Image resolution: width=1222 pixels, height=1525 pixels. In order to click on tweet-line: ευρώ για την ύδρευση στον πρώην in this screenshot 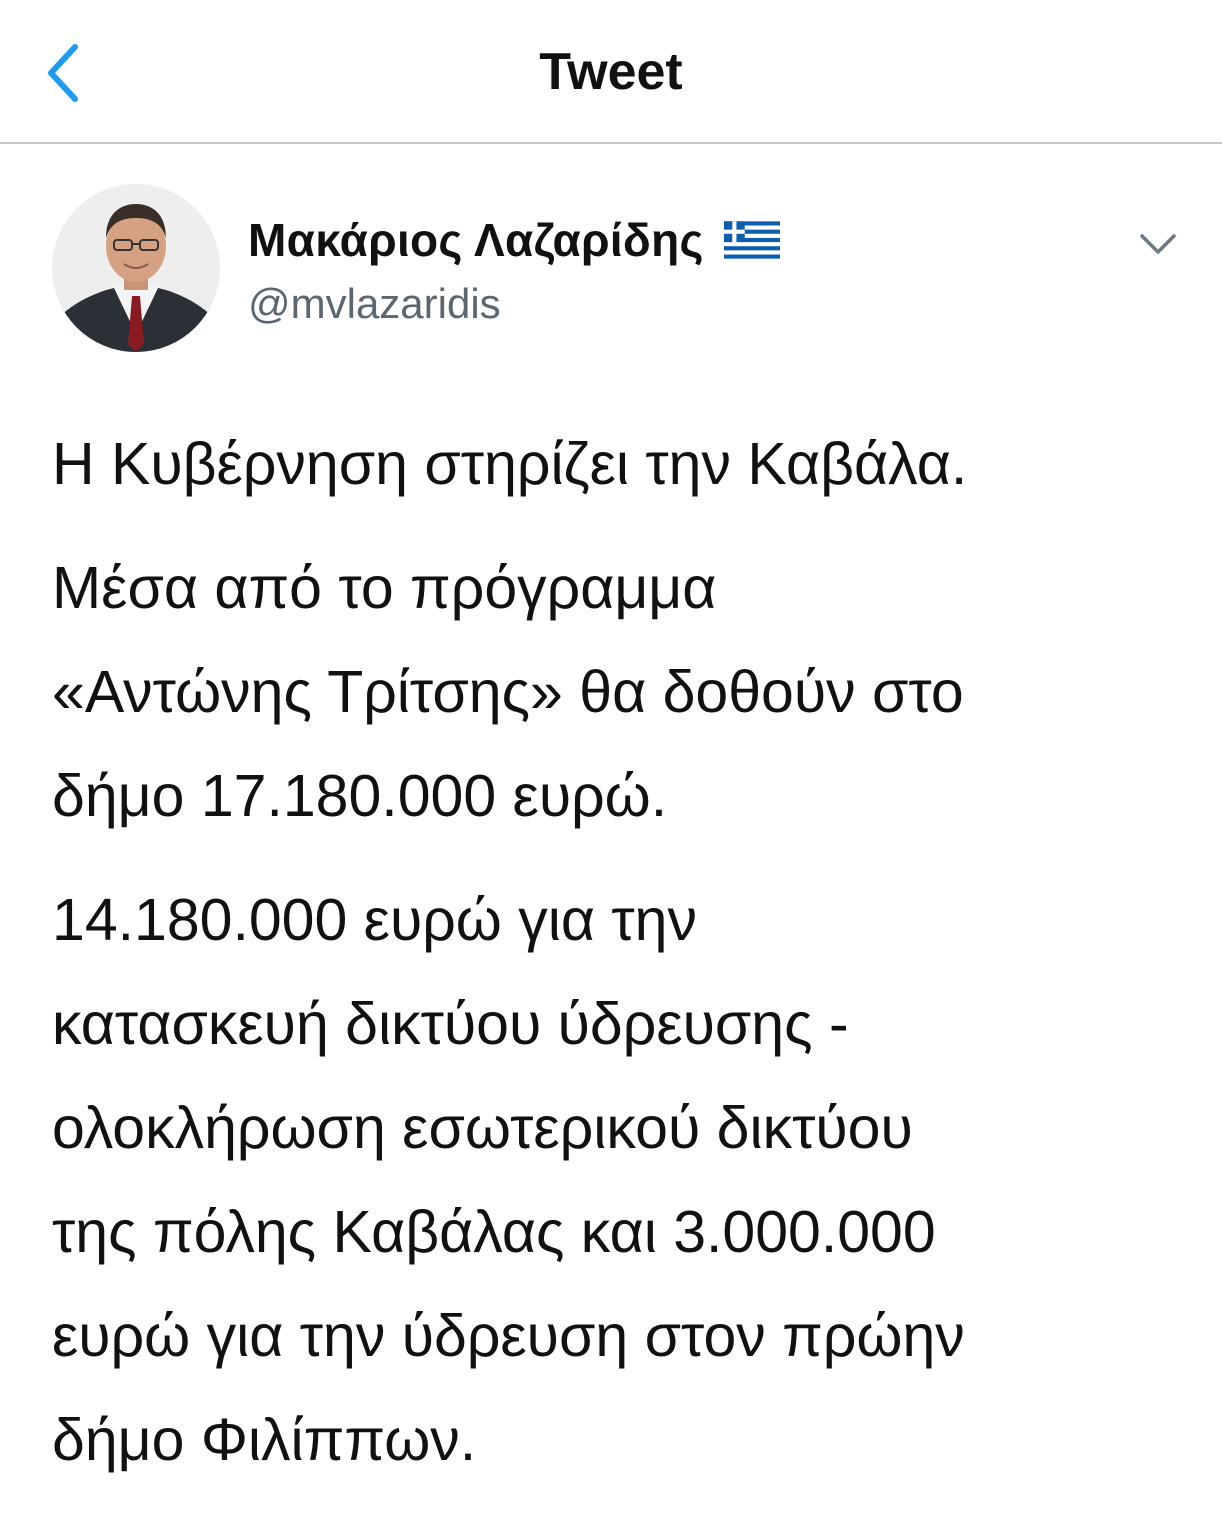, I will do `click(508, 1336)`.